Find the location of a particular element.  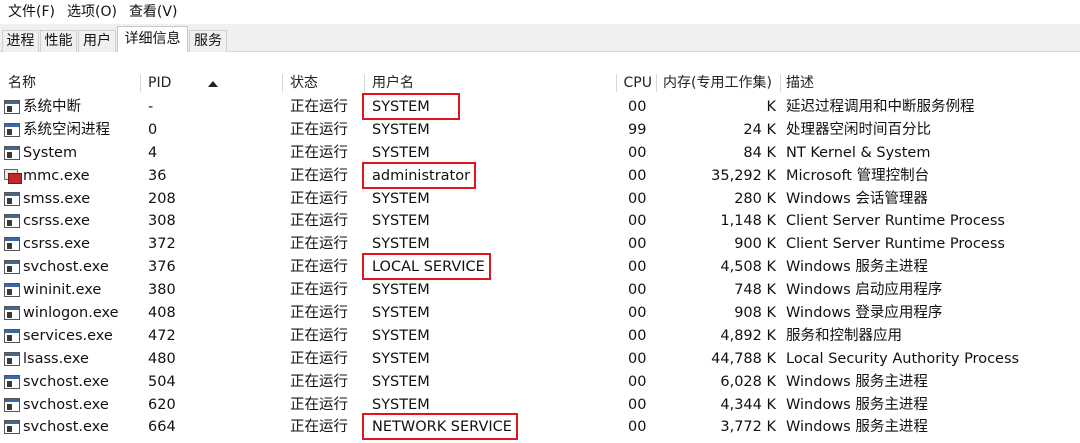

process-description: Client Server Runtime Process is located at coordinates (895, 244).